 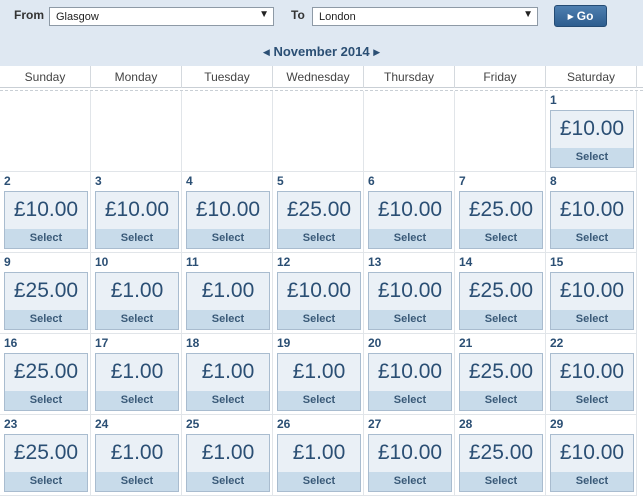 I want to click on day-cell: 10 £1.00 Select, so click(x=136, y=293).